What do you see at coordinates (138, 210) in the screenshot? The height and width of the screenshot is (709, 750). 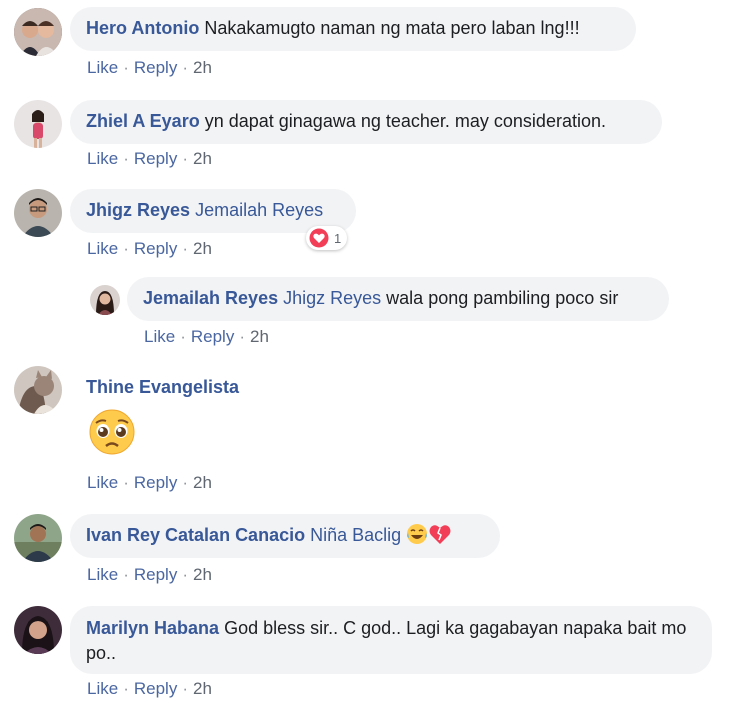 I see `comment-author: Jhigz Reyes` at bounding box center [138, 210].